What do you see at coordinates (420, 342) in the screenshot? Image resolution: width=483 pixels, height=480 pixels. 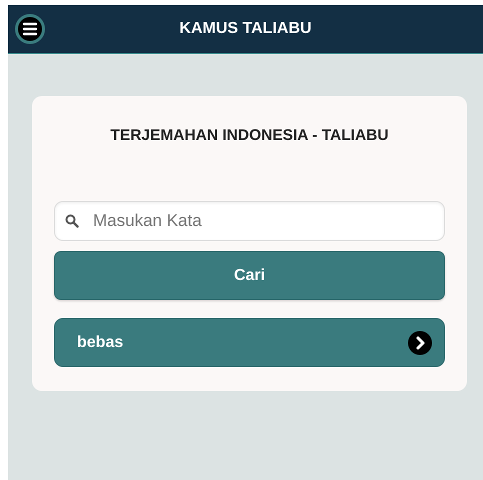 I see `chevron-right-icon` at bounding box center [420, 342].